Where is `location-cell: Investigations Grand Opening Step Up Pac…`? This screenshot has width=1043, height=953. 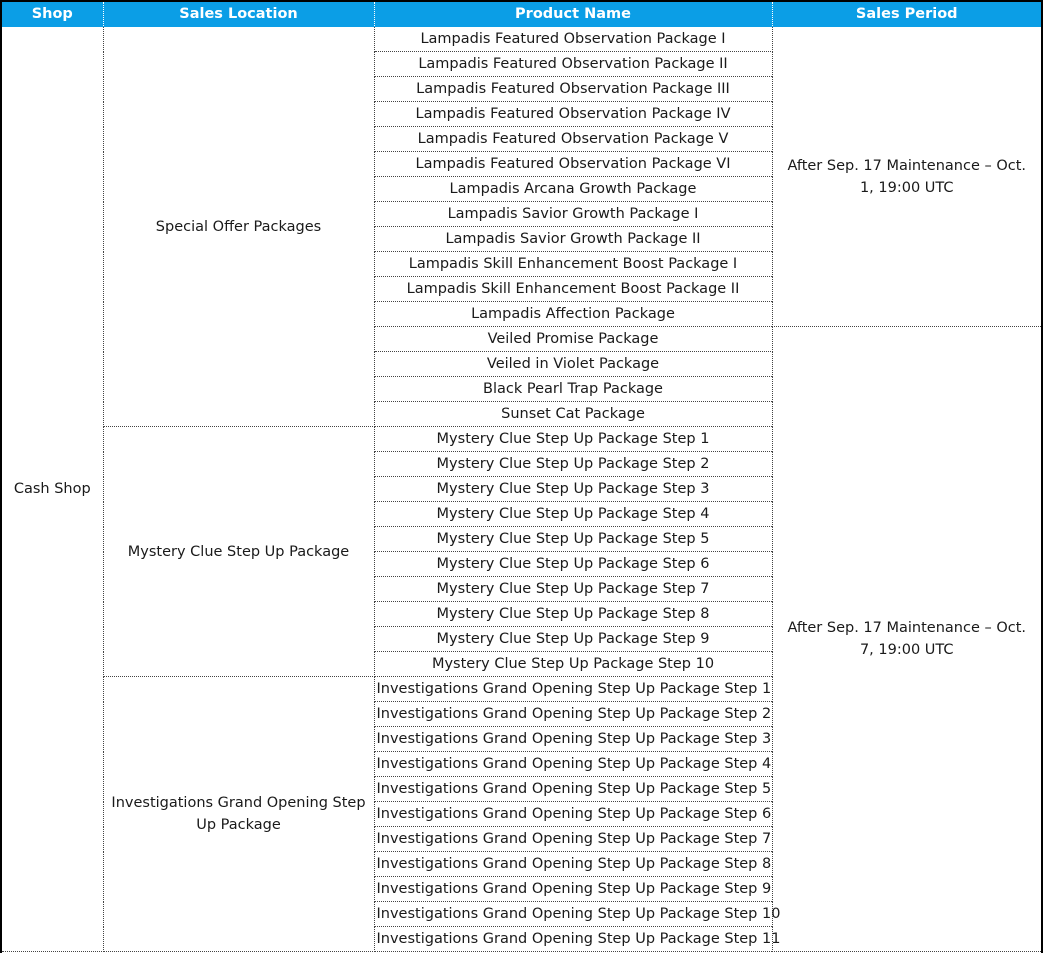 location-cell: Investigations Grand Opening Step Up Pac… is located at coordinates (238, 814).